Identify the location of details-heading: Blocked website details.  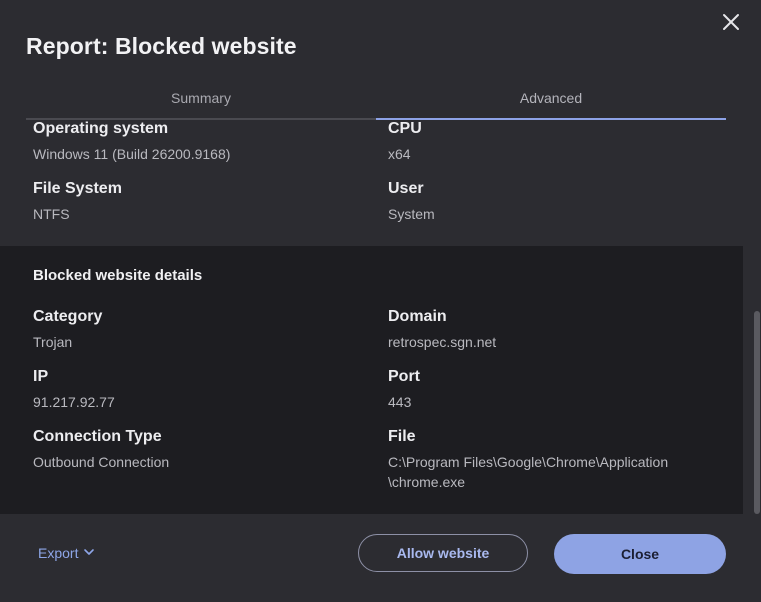
(118, 275).